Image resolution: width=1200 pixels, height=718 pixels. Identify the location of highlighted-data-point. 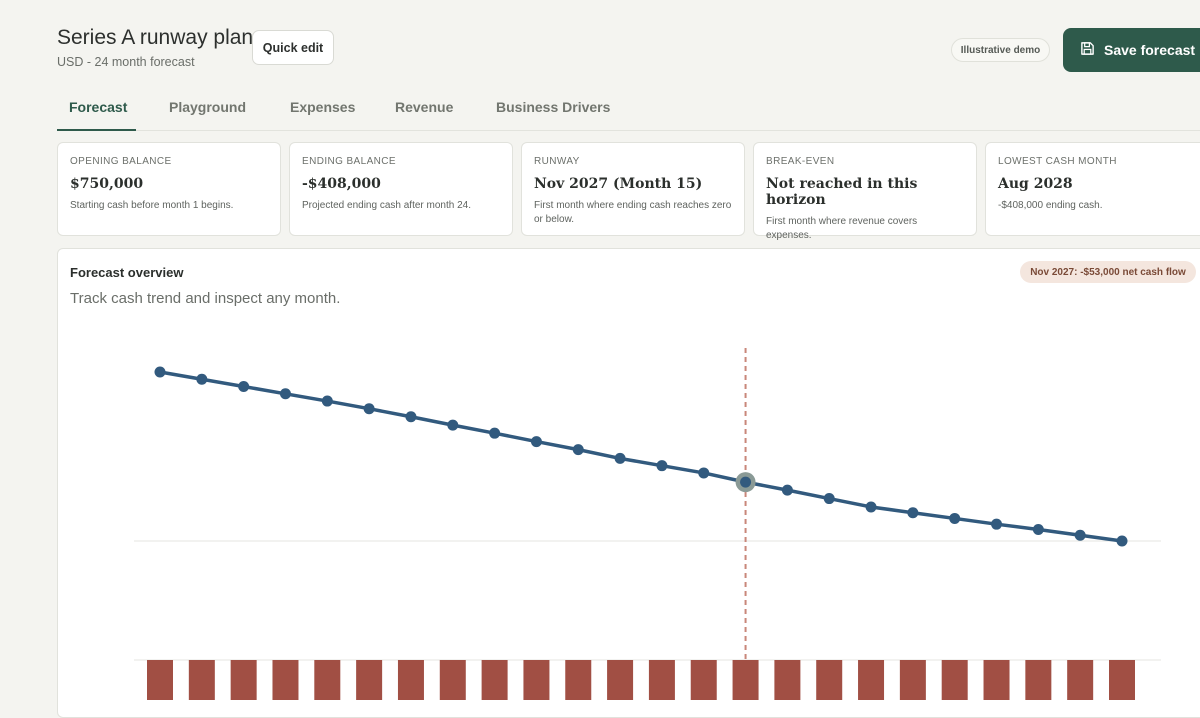
(746, 482).